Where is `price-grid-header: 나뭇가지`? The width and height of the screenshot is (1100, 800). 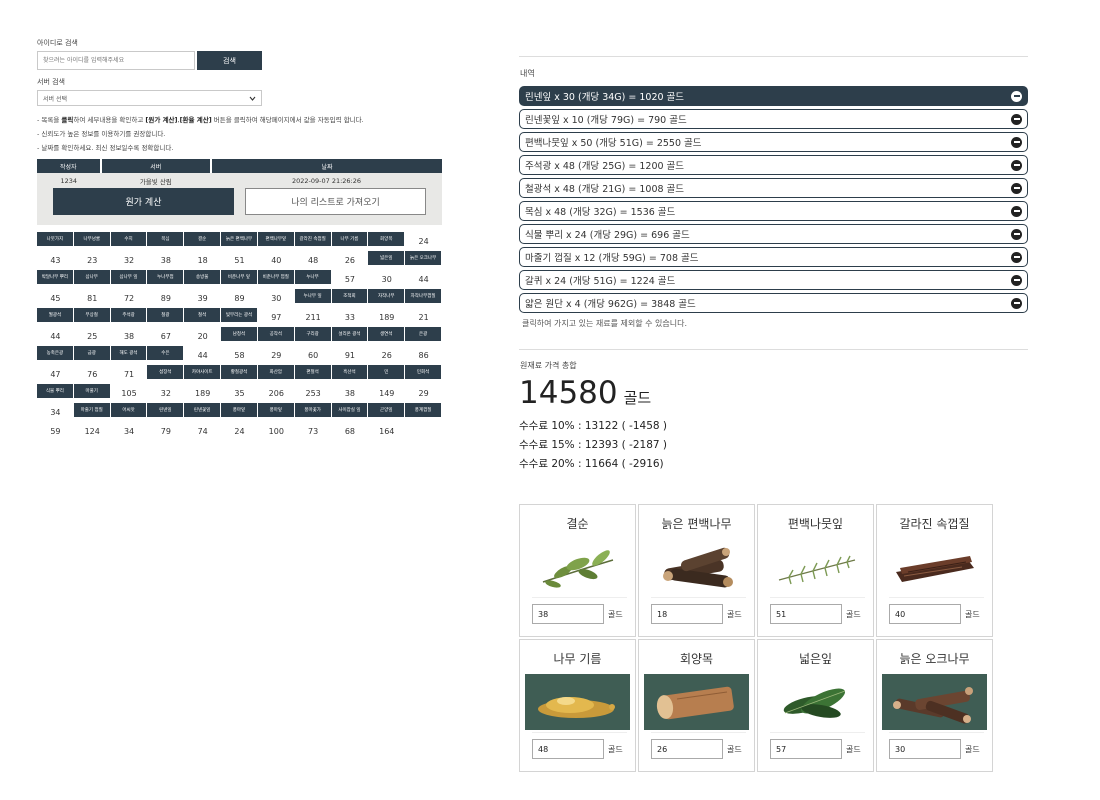 price-grid-header: 나뭇가지 is located at coordinates (55, 239).